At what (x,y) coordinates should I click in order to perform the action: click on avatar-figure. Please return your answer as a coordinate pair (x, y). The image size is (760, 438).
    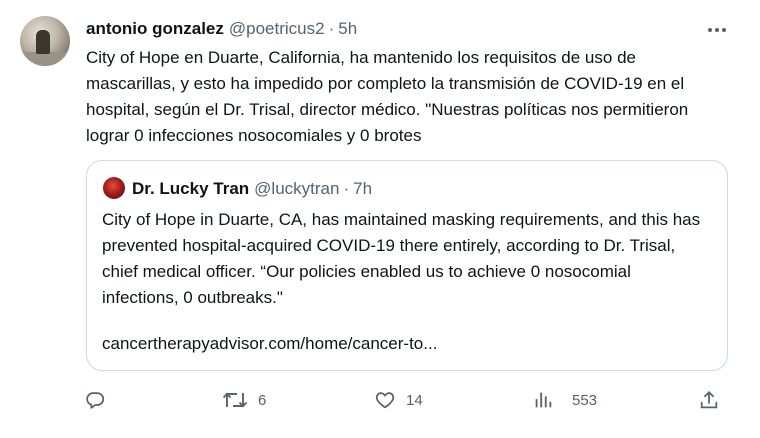
    Looking at the image, I should click on (43, 42).